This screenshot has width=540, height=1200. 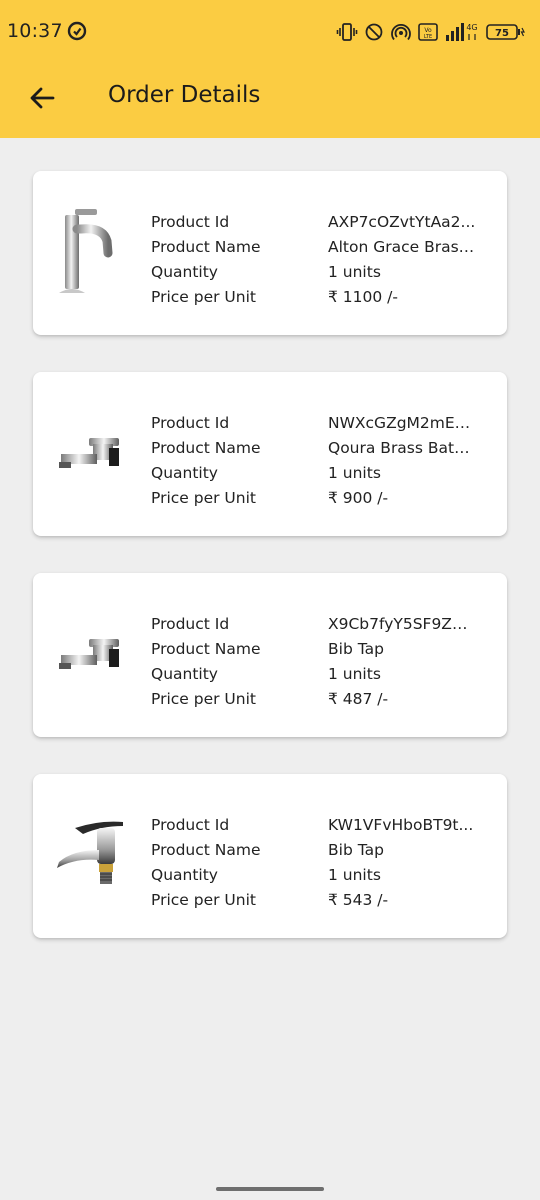 What do you see at coordinates (347, 32) in the screenshot?
I see `vibrate-icon` at bounding box center [347, 32].